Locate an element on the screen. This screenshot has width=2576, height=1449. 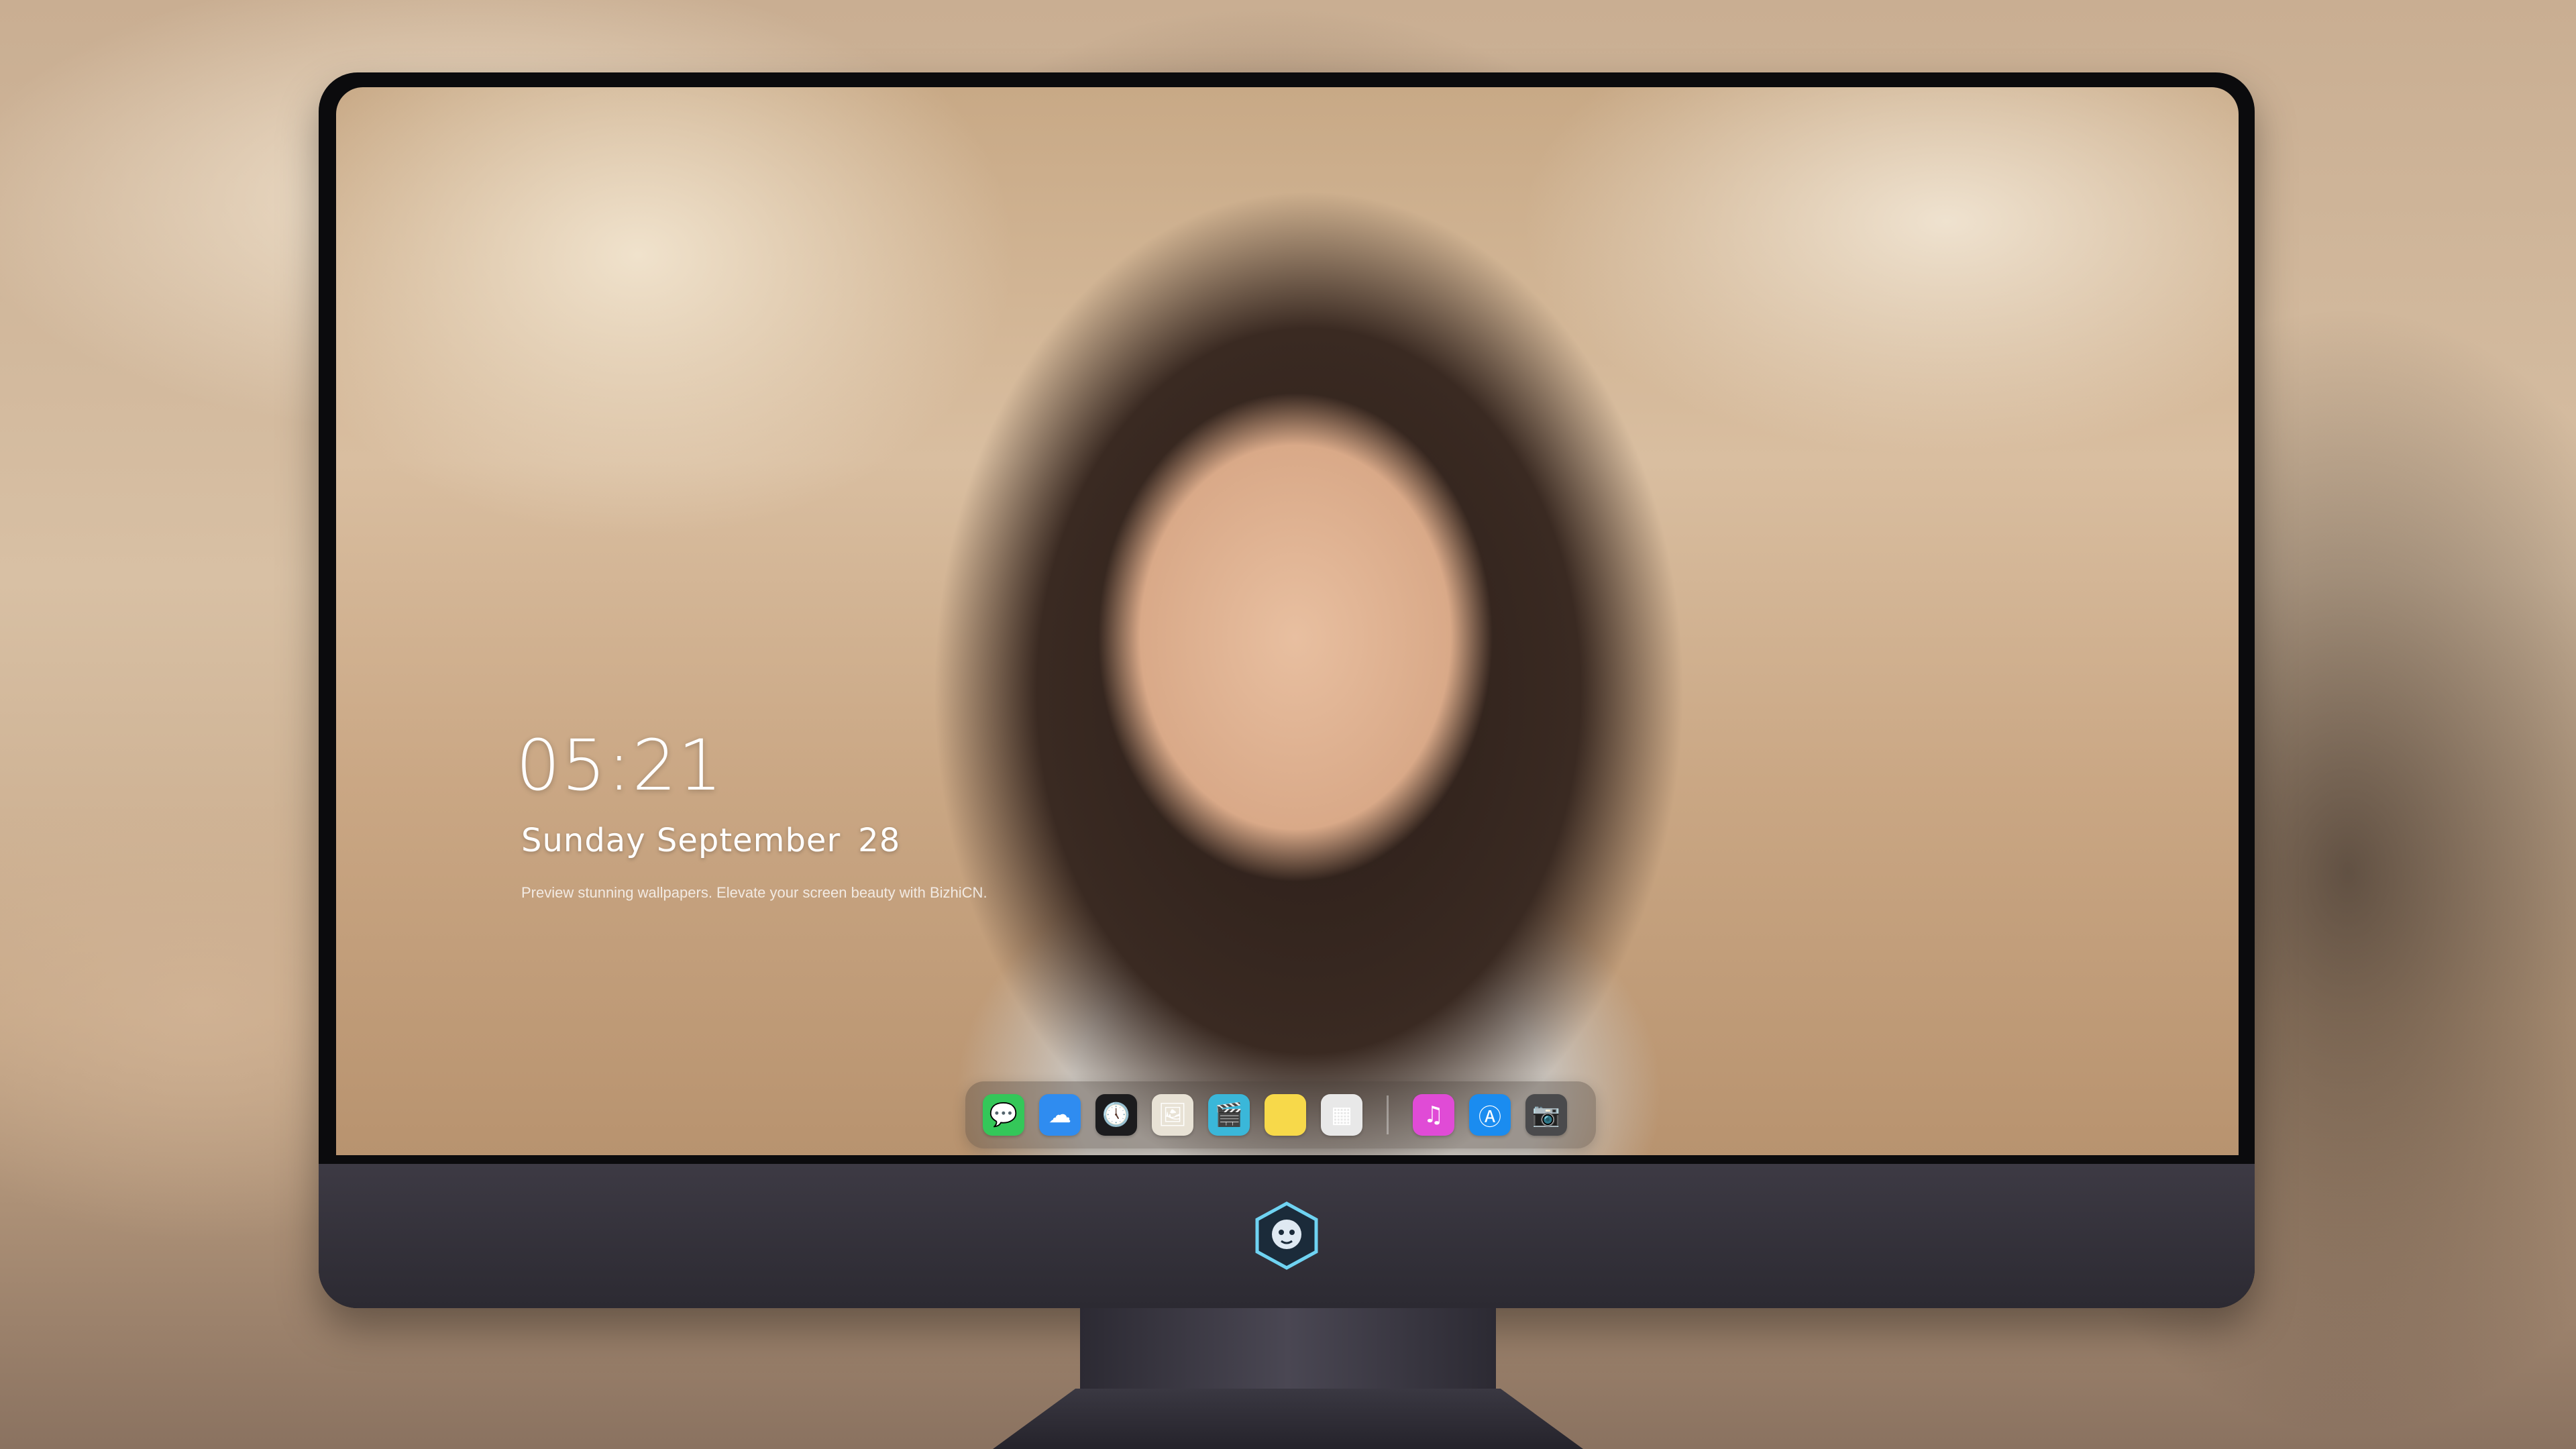
weather-glyph: ☁ is located at coordinates (1060, 1115).